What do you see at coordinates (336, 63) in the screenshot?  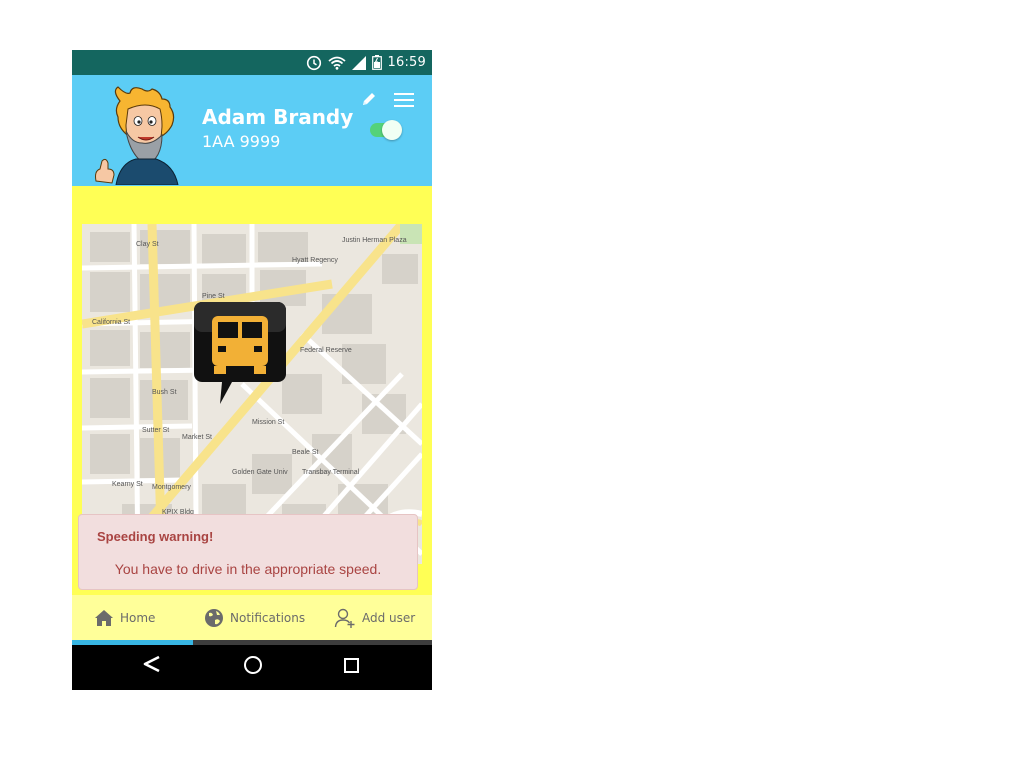 I see `wifi-icon` at bounding box center [336, 63].